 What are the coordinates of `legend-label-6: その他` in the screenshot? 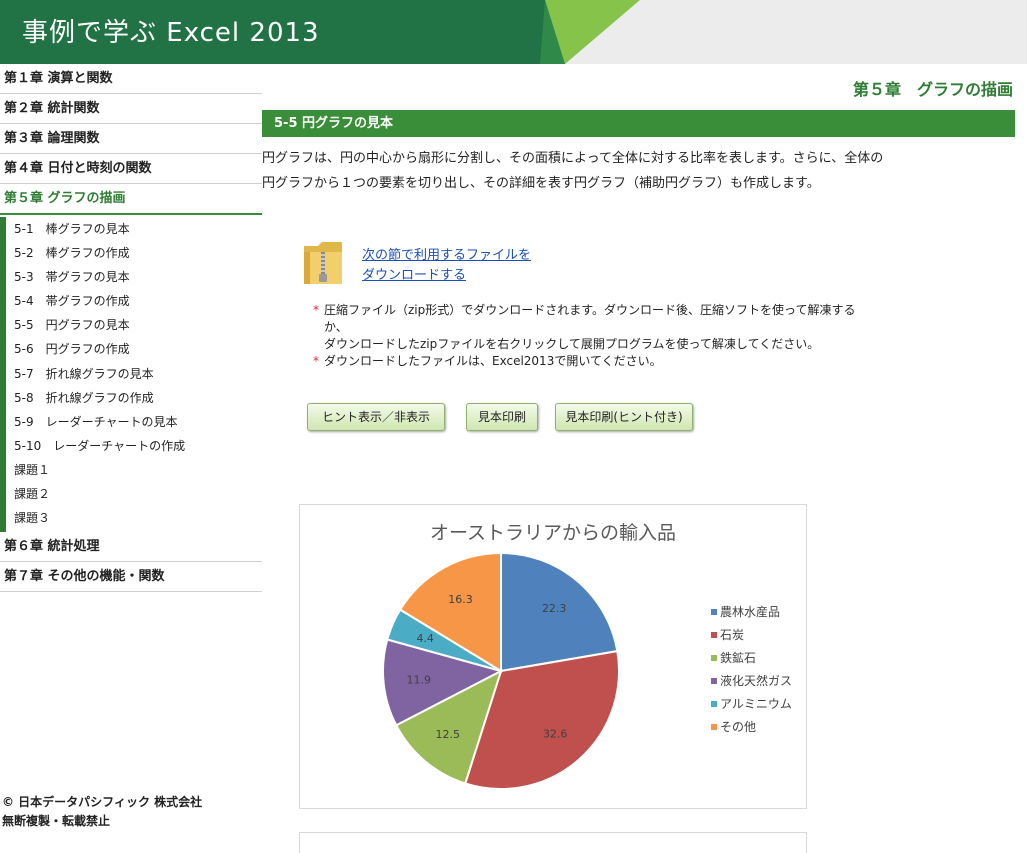 It's located at (738, 727).